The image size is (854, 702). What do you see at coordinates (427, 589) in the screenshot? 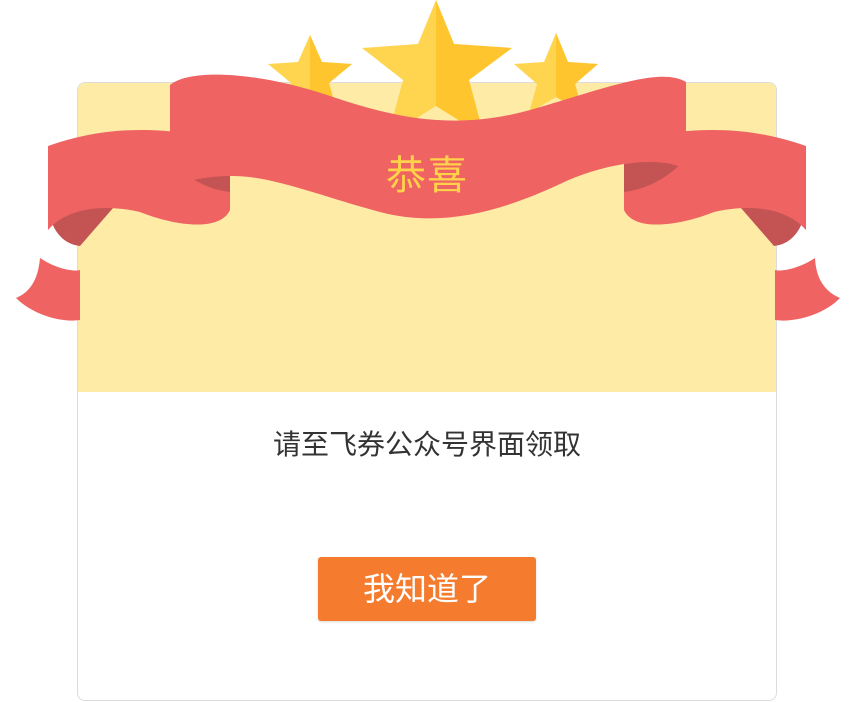
I see `confirm-button: 我知道了` at bounding box center [427, 589].